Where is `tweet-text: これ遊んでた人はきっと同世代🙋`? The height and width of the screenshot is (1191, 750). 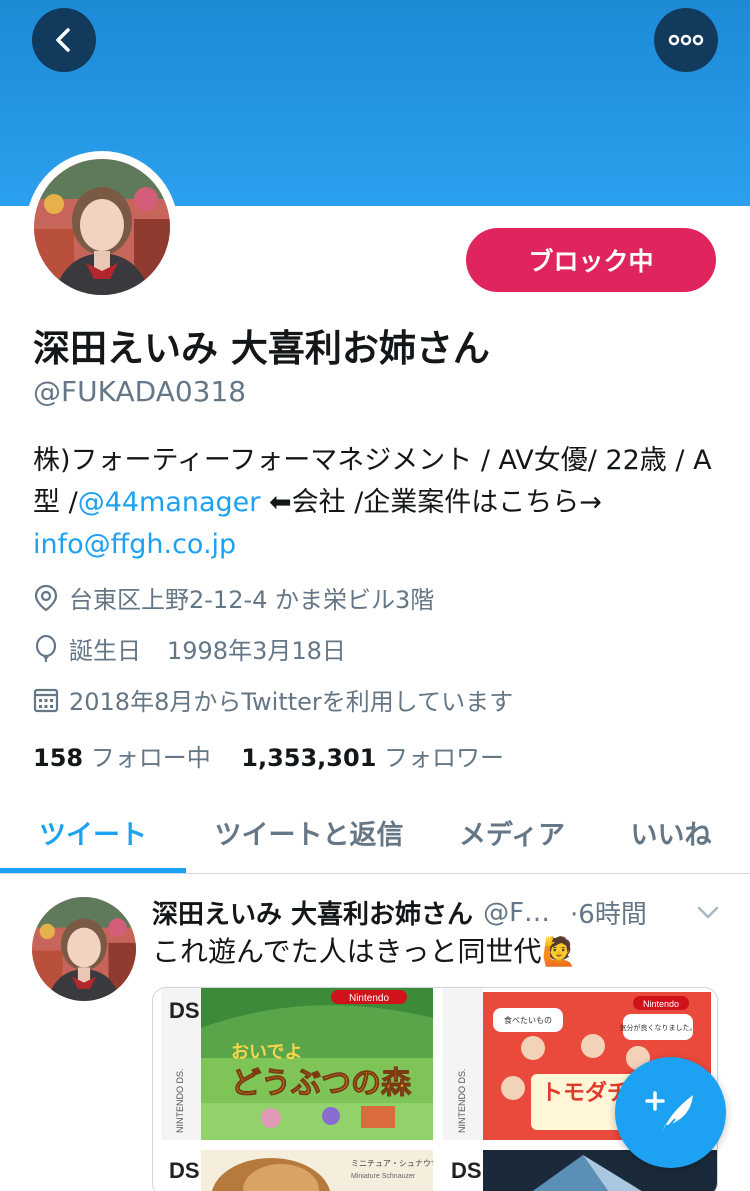
tweet-text: これ遊んでた人はきっと同世代🙋 is located at coordinates (364, 951).